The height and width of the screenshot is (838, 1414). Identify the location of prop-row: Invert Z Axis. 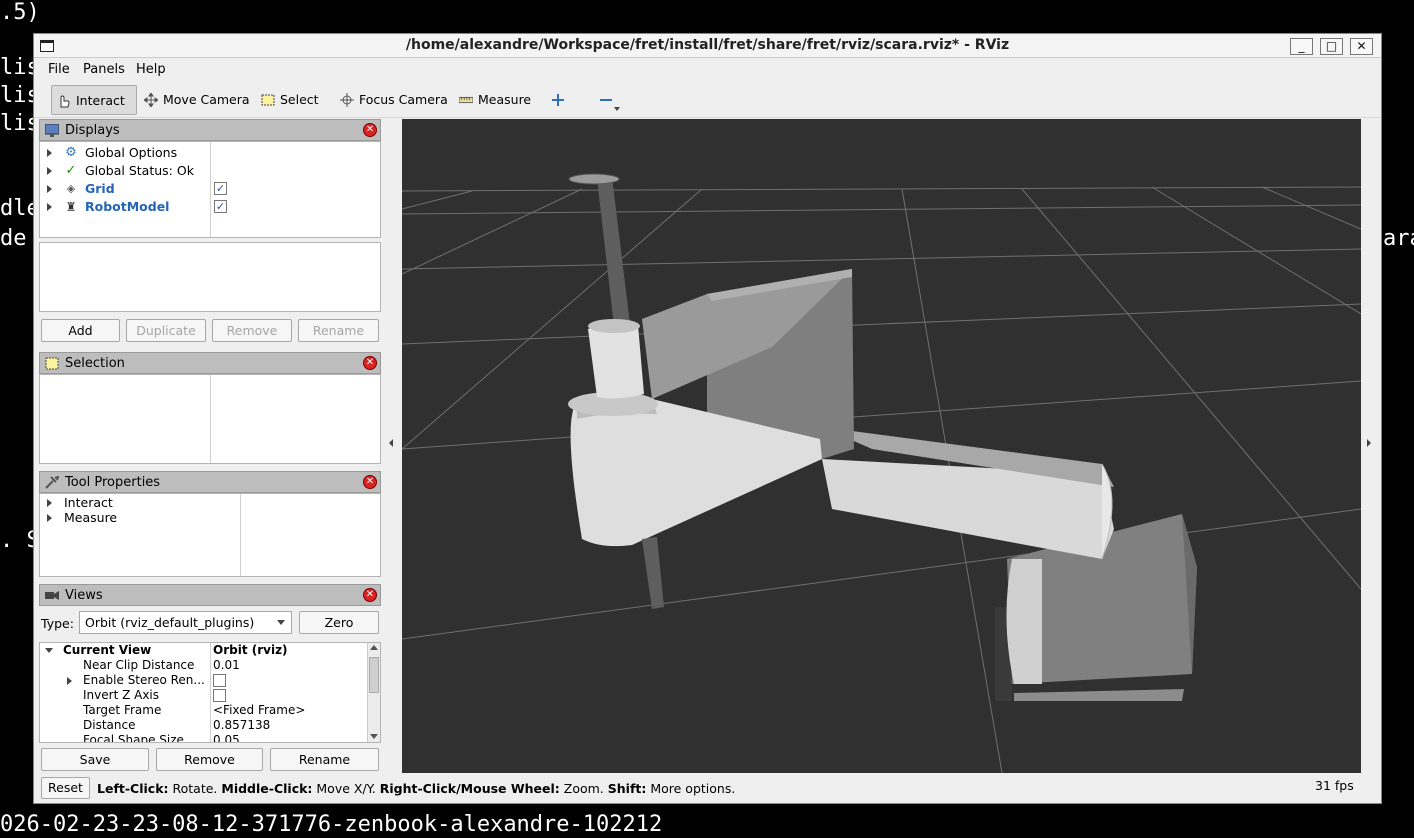
(203, 695).